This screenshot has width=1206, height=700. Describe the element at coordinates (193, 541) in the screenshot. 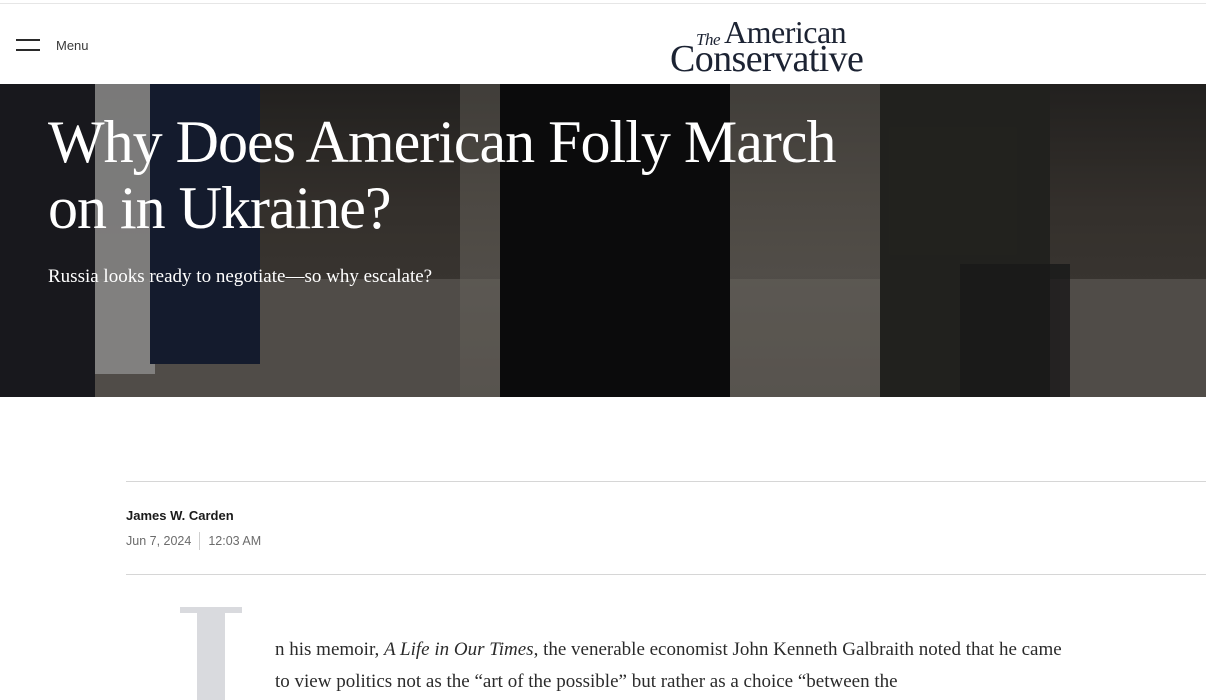

I see `dateline: Jun 7, 2024 12:03 AM` at that location.